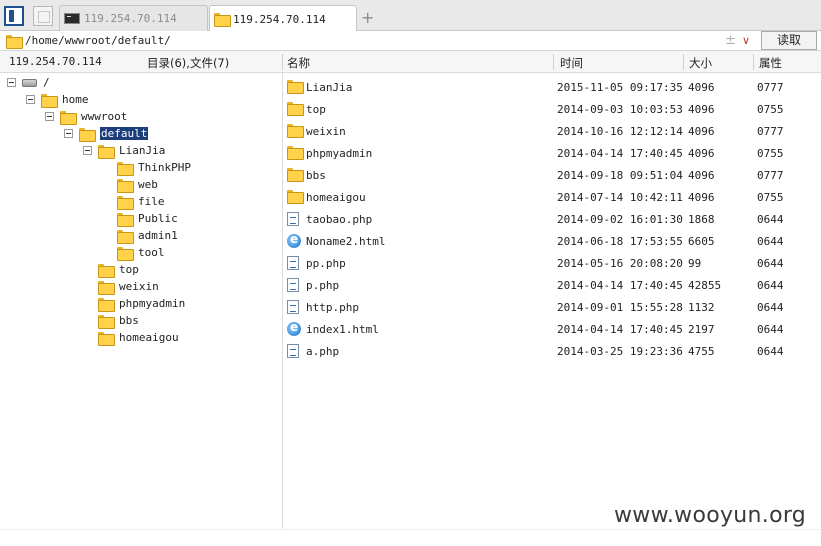  Describe the element at coordinates (552, 307) in the screenshot. I see `file-row: http.php 2014-09-01 15:55:28 1132 0644` at that location.